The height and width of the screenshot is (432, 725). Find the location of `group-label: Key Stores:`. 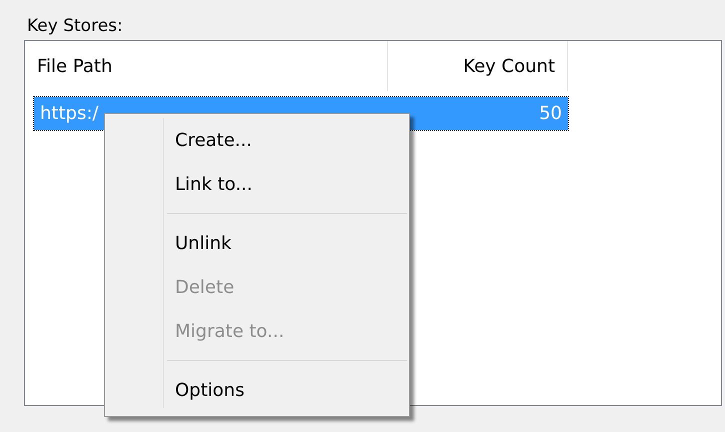

group-label: Key Stores: is located at coordinates (75, 26).